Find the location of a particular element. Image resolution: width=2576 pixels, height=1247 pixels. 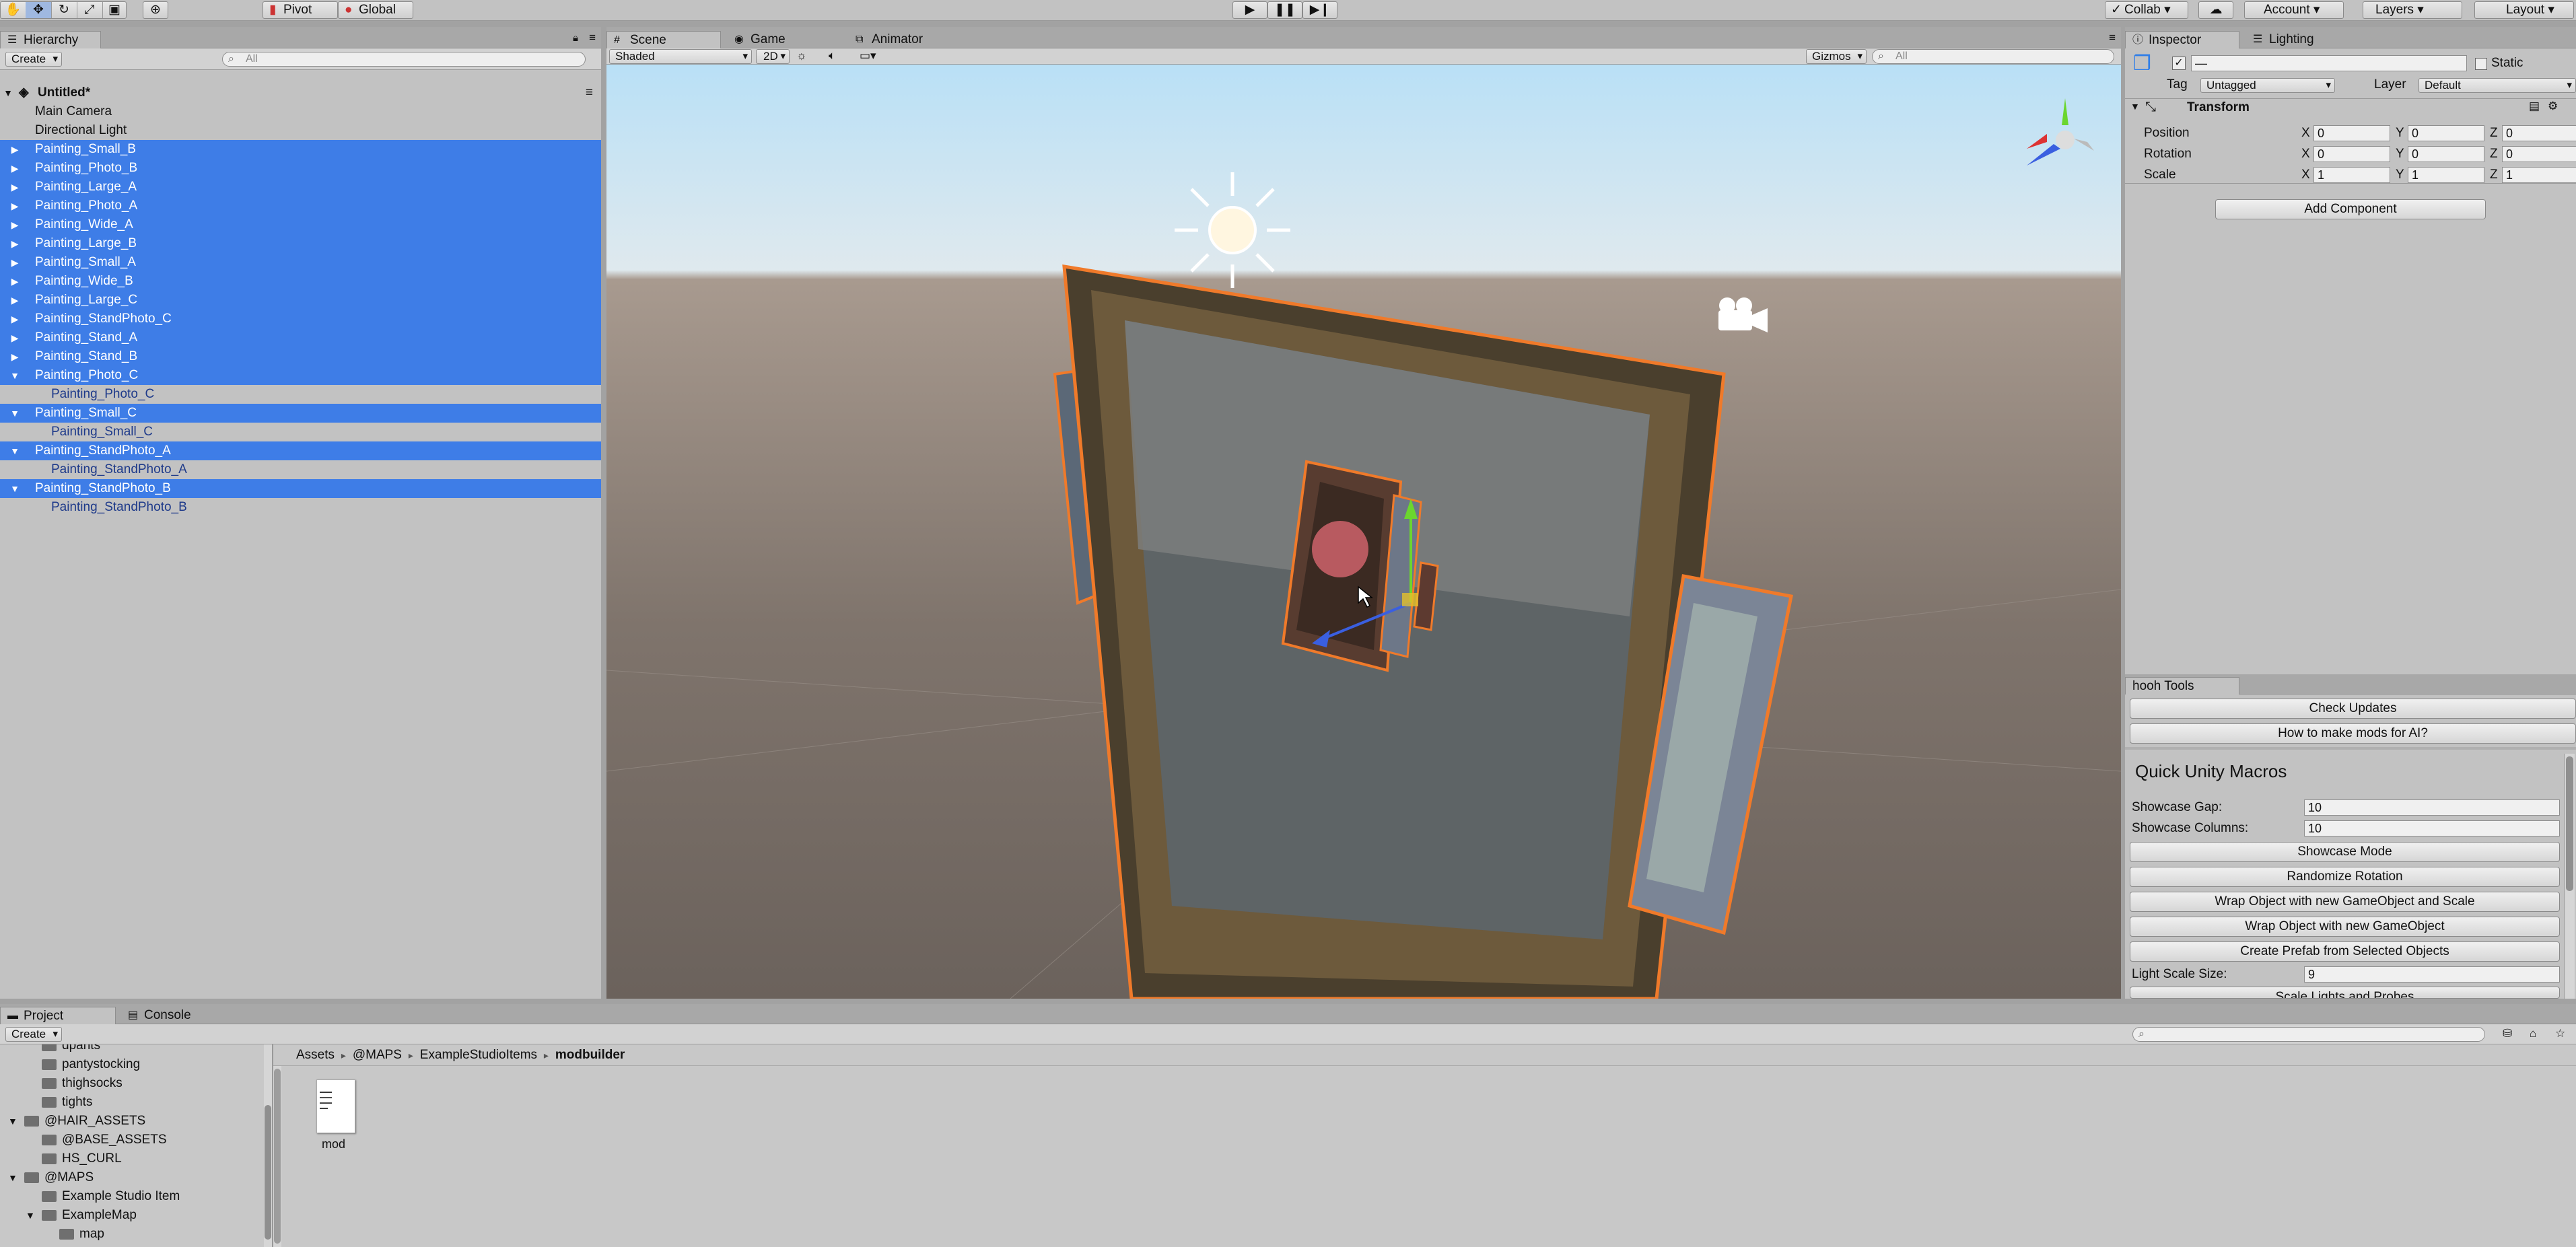

shading-dropdown: Shaded is located at coordinates (680, 56).